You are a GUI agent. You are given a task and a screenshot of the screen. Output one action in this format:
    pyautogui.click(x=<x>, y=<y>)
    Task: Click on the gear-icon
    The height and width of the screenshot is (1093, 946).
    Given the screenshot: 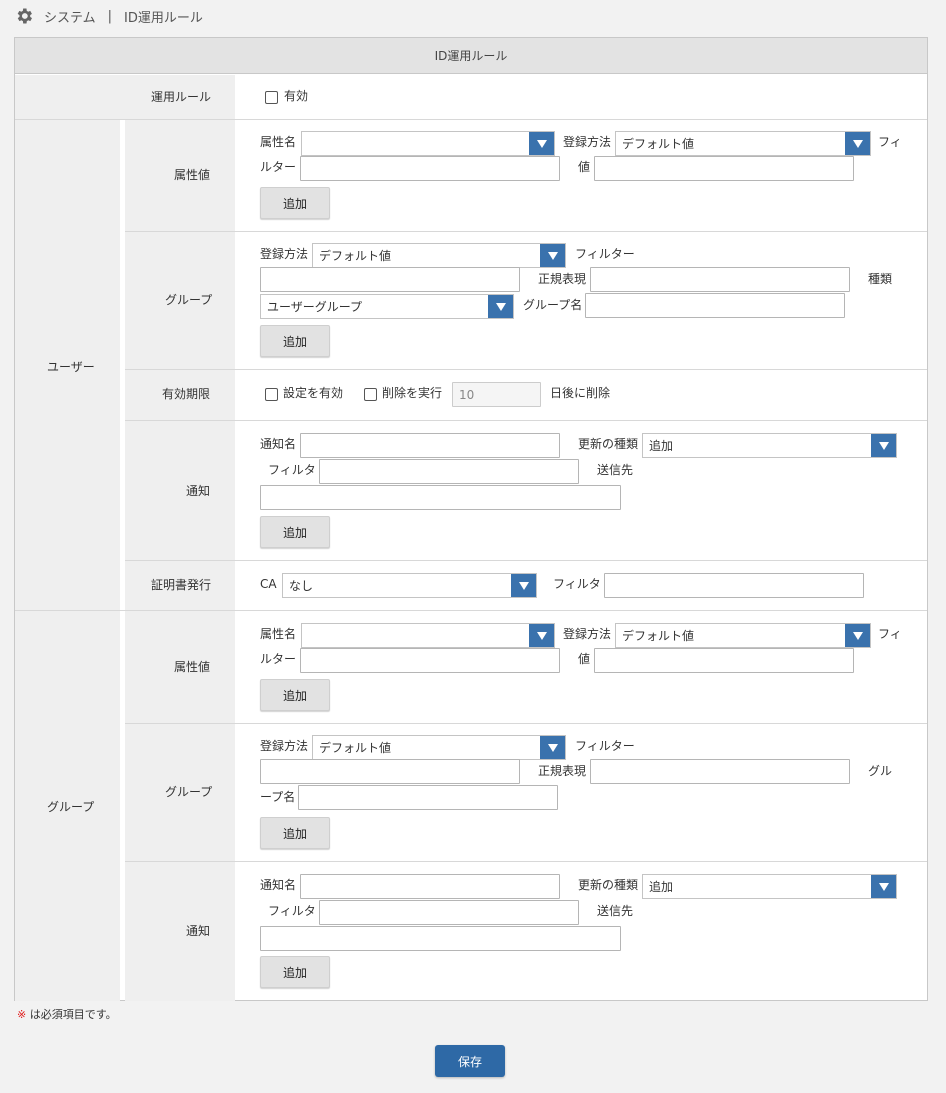 What is the action you would take?
    pyautogui.click(x=24, y=16)
    